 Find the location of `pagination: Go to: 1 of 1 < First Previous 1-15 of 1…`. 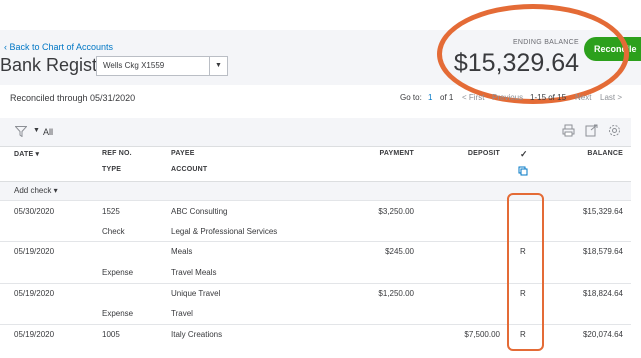

pagination: Go to: 1 of 1 < First Previous 1-15 of 1… is located at coordinates (514, 99).